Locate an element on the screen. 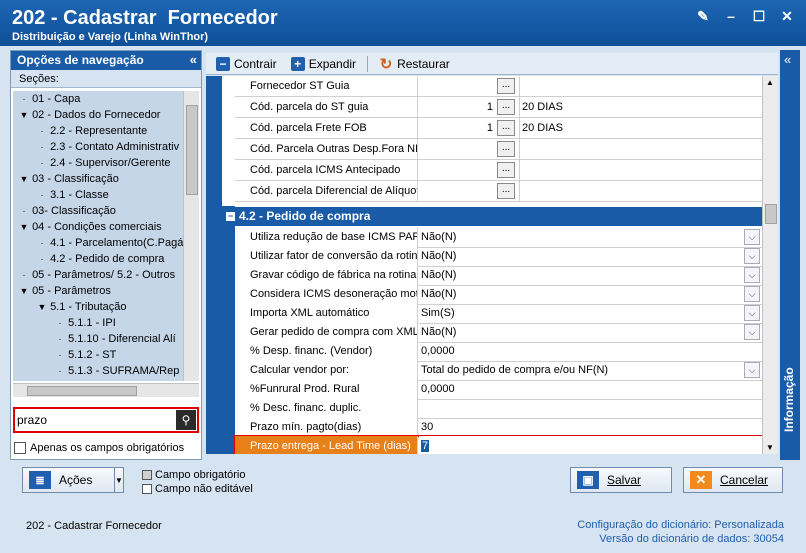 The width and height of the screenshot is (806, 553). tree-item: · 05 - Parâmetros/ 5.2 - Outros is located at coordinates (98, 275).